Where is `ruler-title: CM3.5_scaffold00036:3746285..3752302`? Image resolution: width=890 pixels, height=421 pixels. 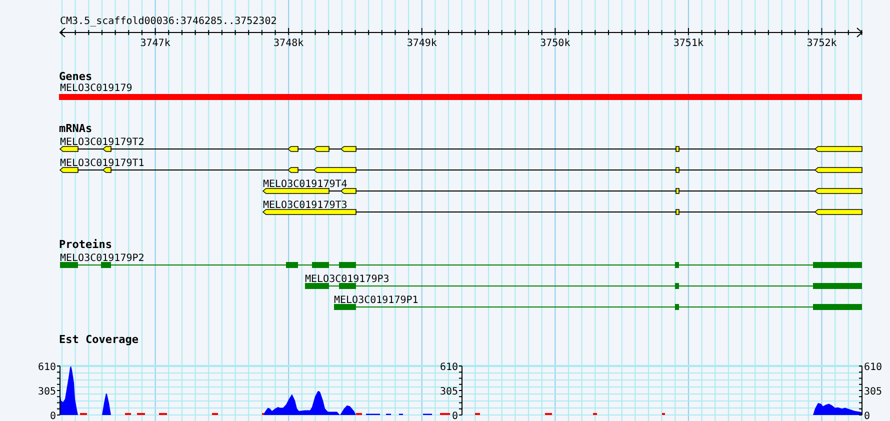 ruler-title: CM3.5_scaffold00036:3746285..3752302 is located at coordinates (168, 21).